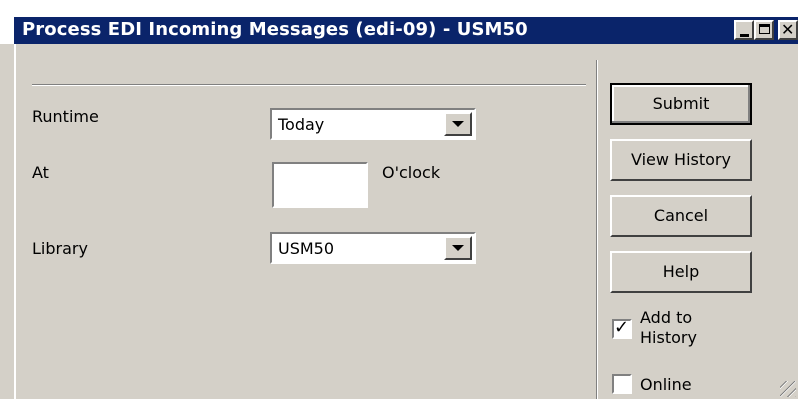 This screenshot has height=399, width=798. I want to click on runtime-dropdown-button, so click(458, 124).